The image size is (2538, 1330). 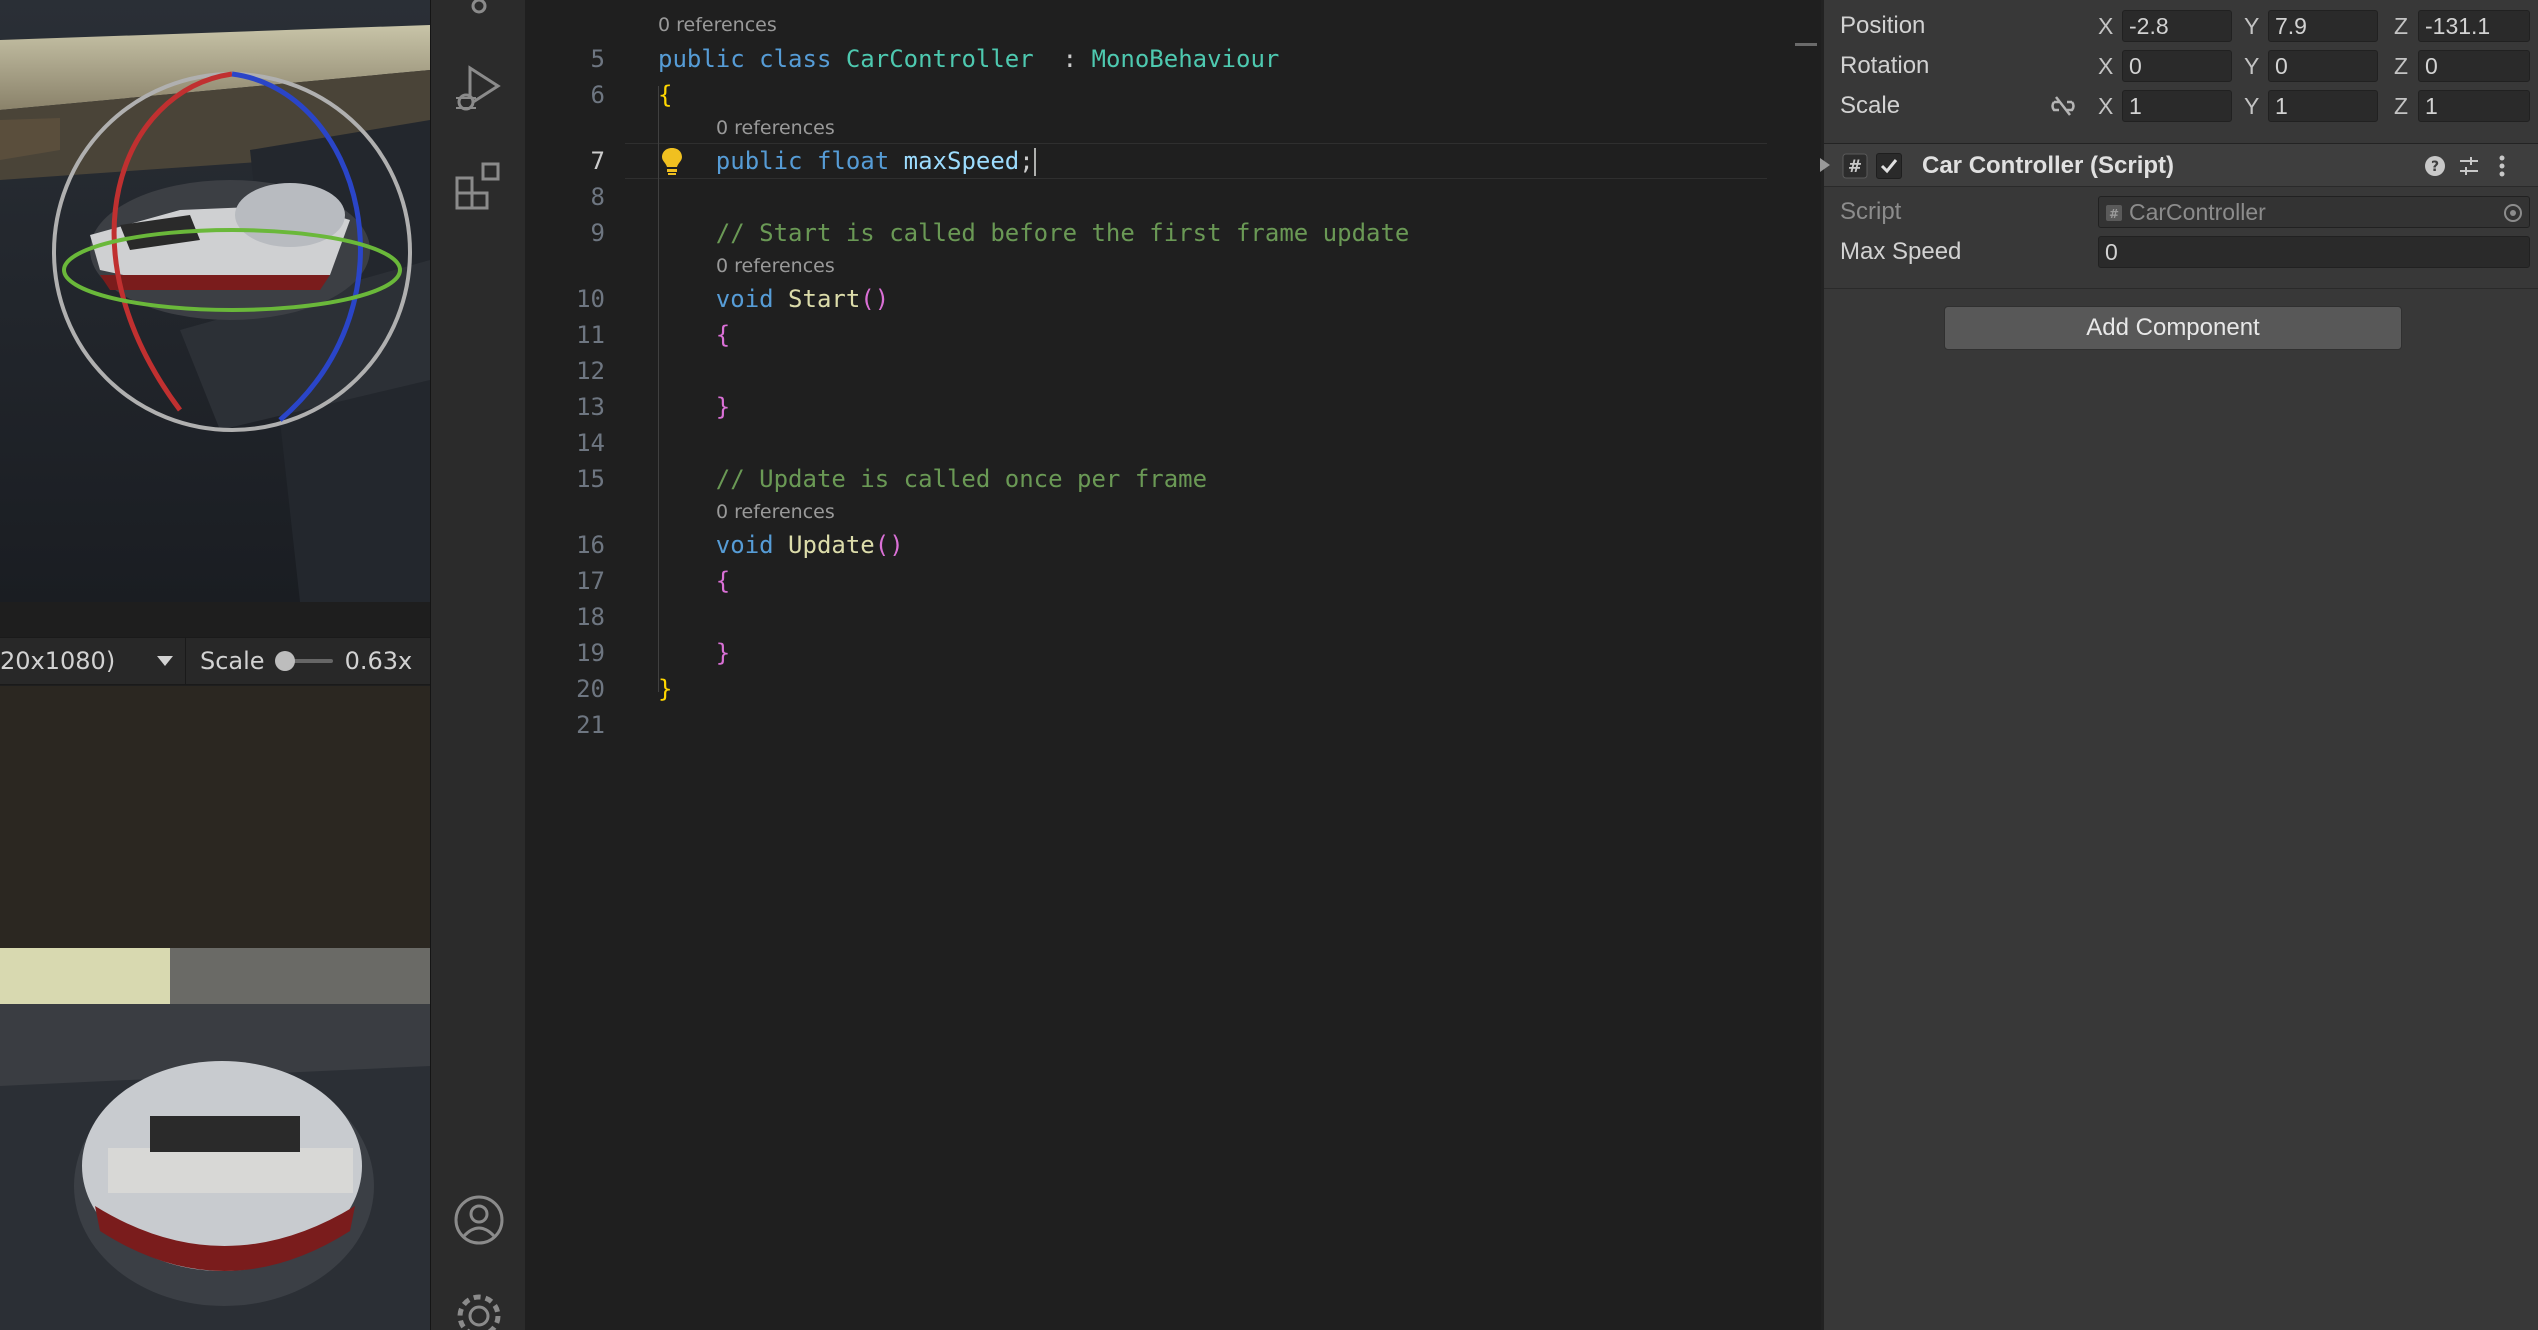 What do you see at coordinates (2177, 26) in the screenshot?
I see `position-x-field: -2.8` at bounding box center [2177, 26].